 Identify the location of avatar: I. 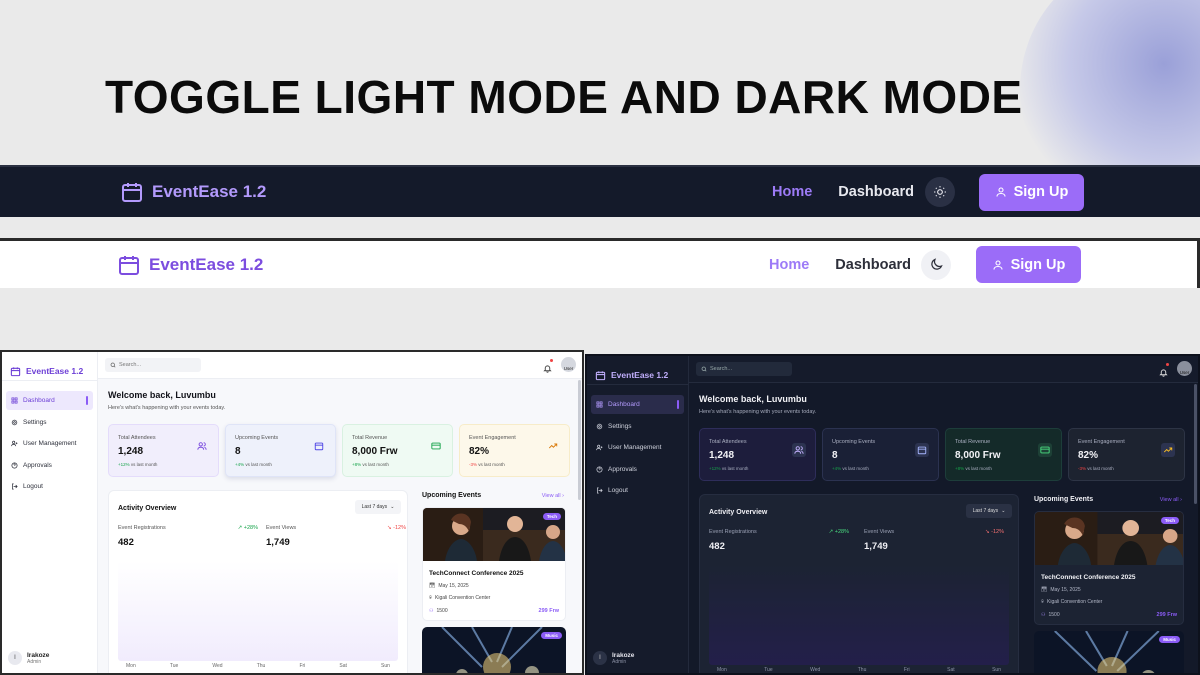
(15, 658).